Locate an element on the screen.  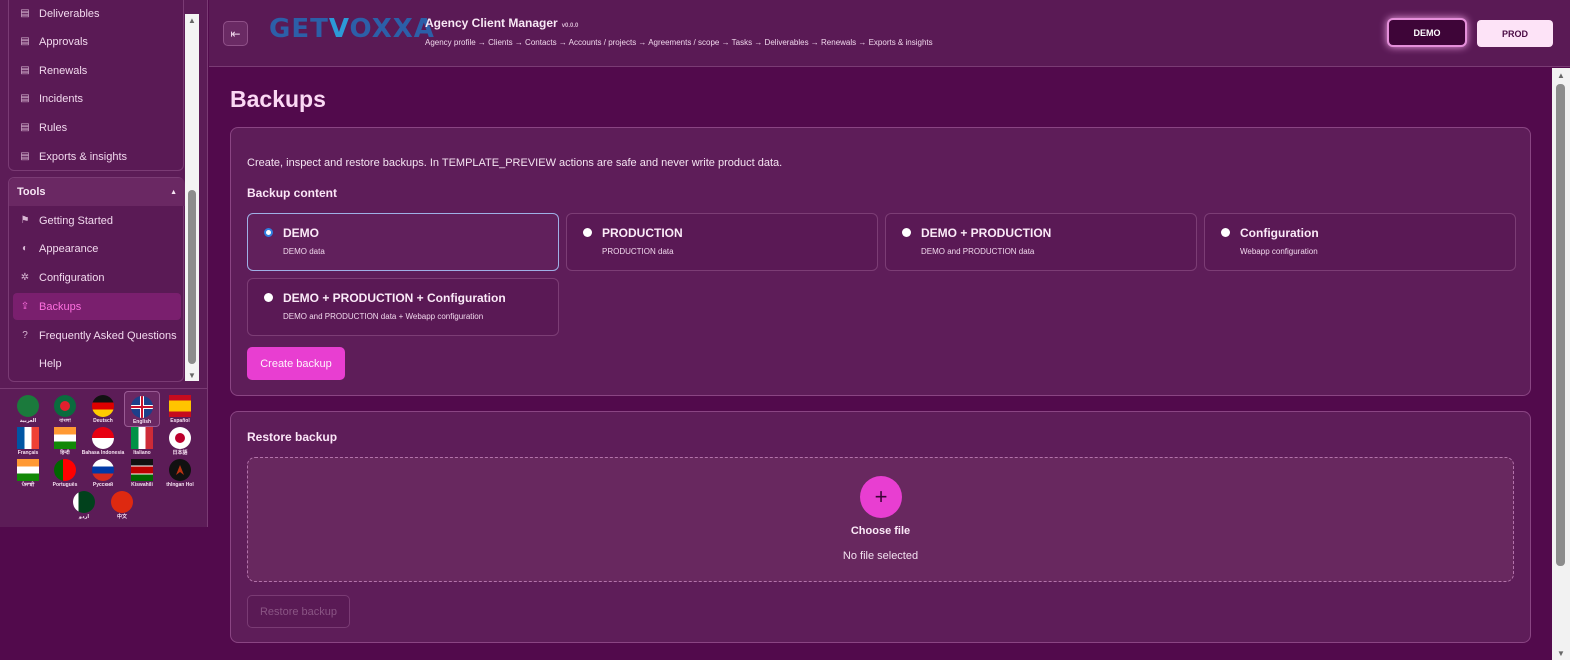
language-pt: Português is located at coordinates (65, 473).